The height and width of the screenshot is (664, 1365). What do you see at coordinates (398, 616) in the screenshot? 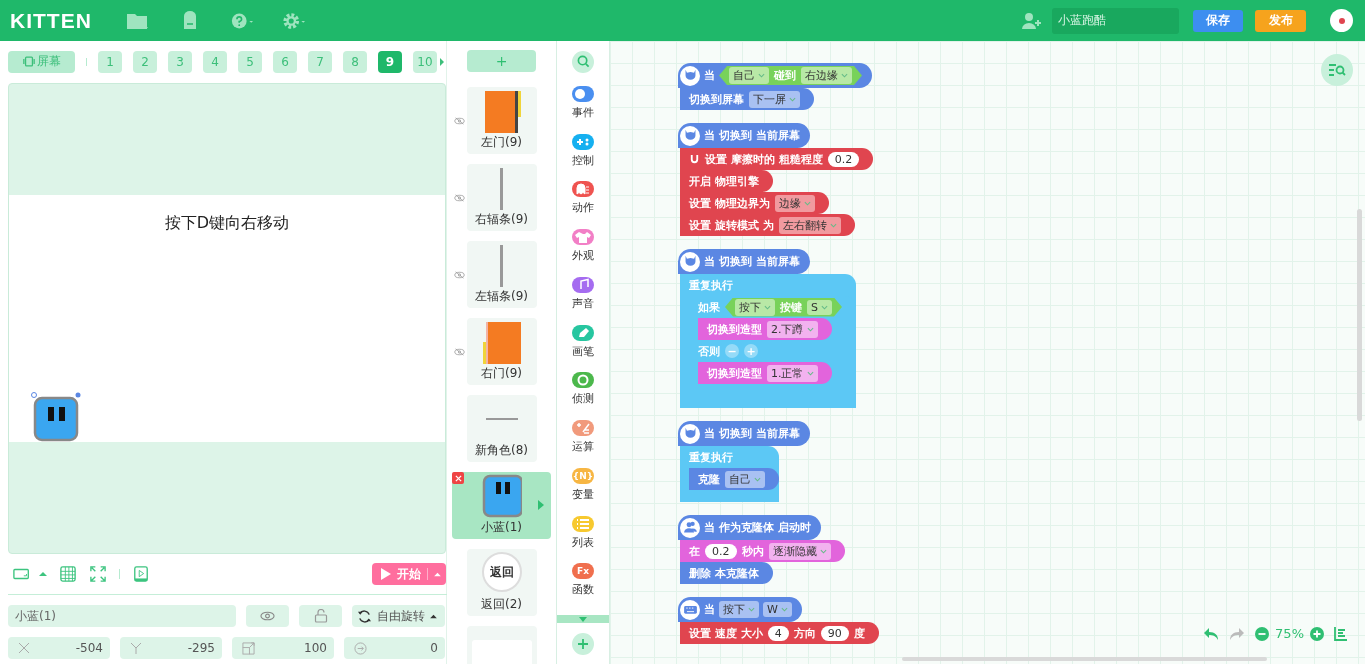
I see `rotation-dropdown: 自由旋转` at bounding box center [398, 616].